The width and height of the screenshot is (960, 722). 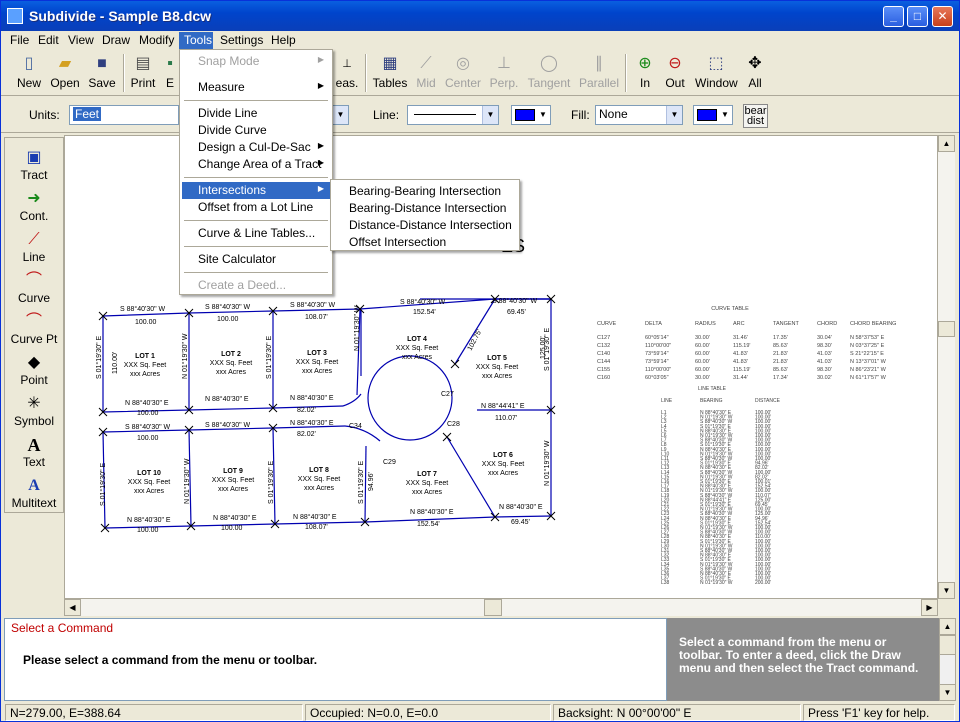 What do you see at coordinates (428, 524) in the screenshot?
I see `svg-text: 152.54'` at bounding box center [428, 524].